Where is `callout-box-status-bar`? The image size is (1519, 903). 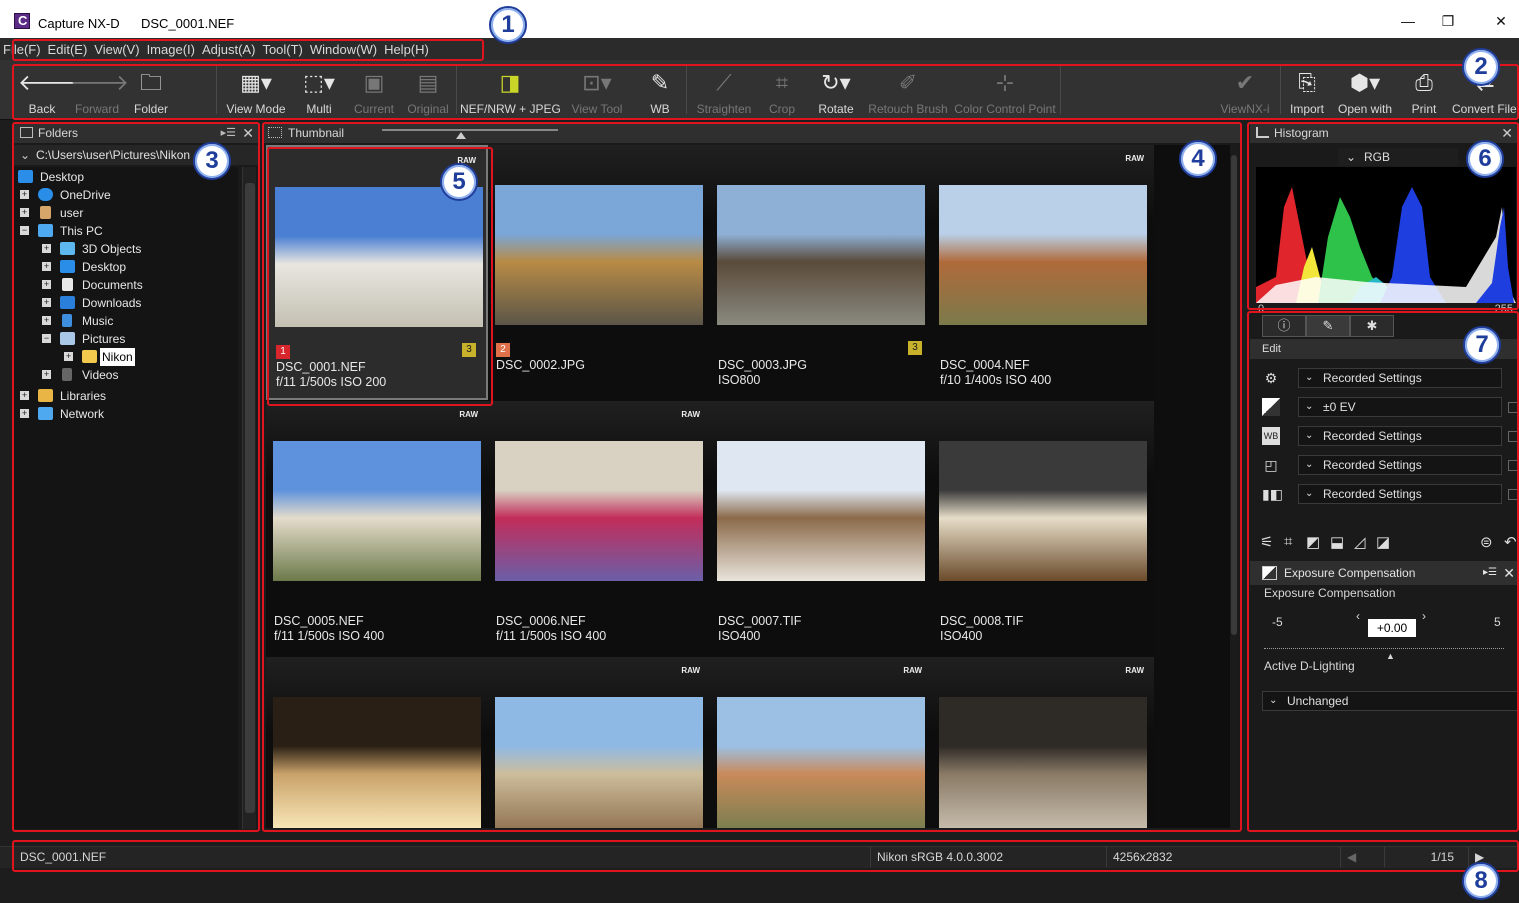
callout-box-status-bar is located at coordinates (765, 856).